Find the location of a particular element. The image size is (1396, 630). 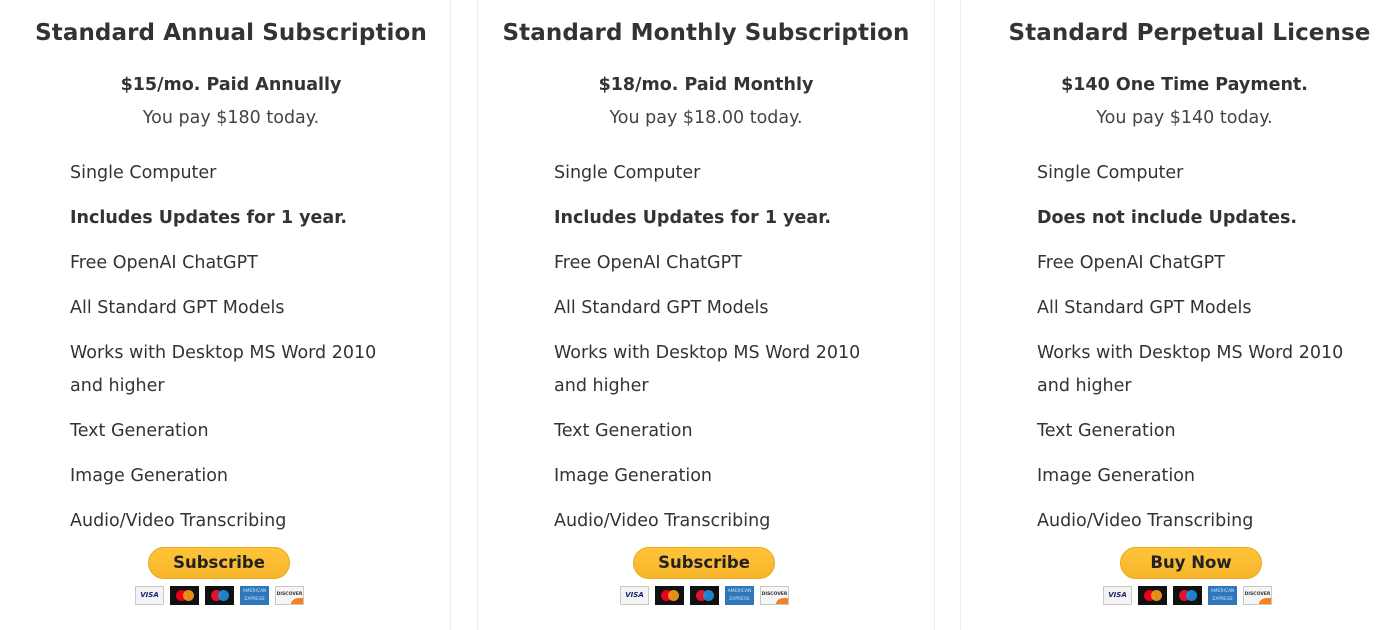

plan-pay-today: You pay $18.00 today. is located at coordinates (706, 118).